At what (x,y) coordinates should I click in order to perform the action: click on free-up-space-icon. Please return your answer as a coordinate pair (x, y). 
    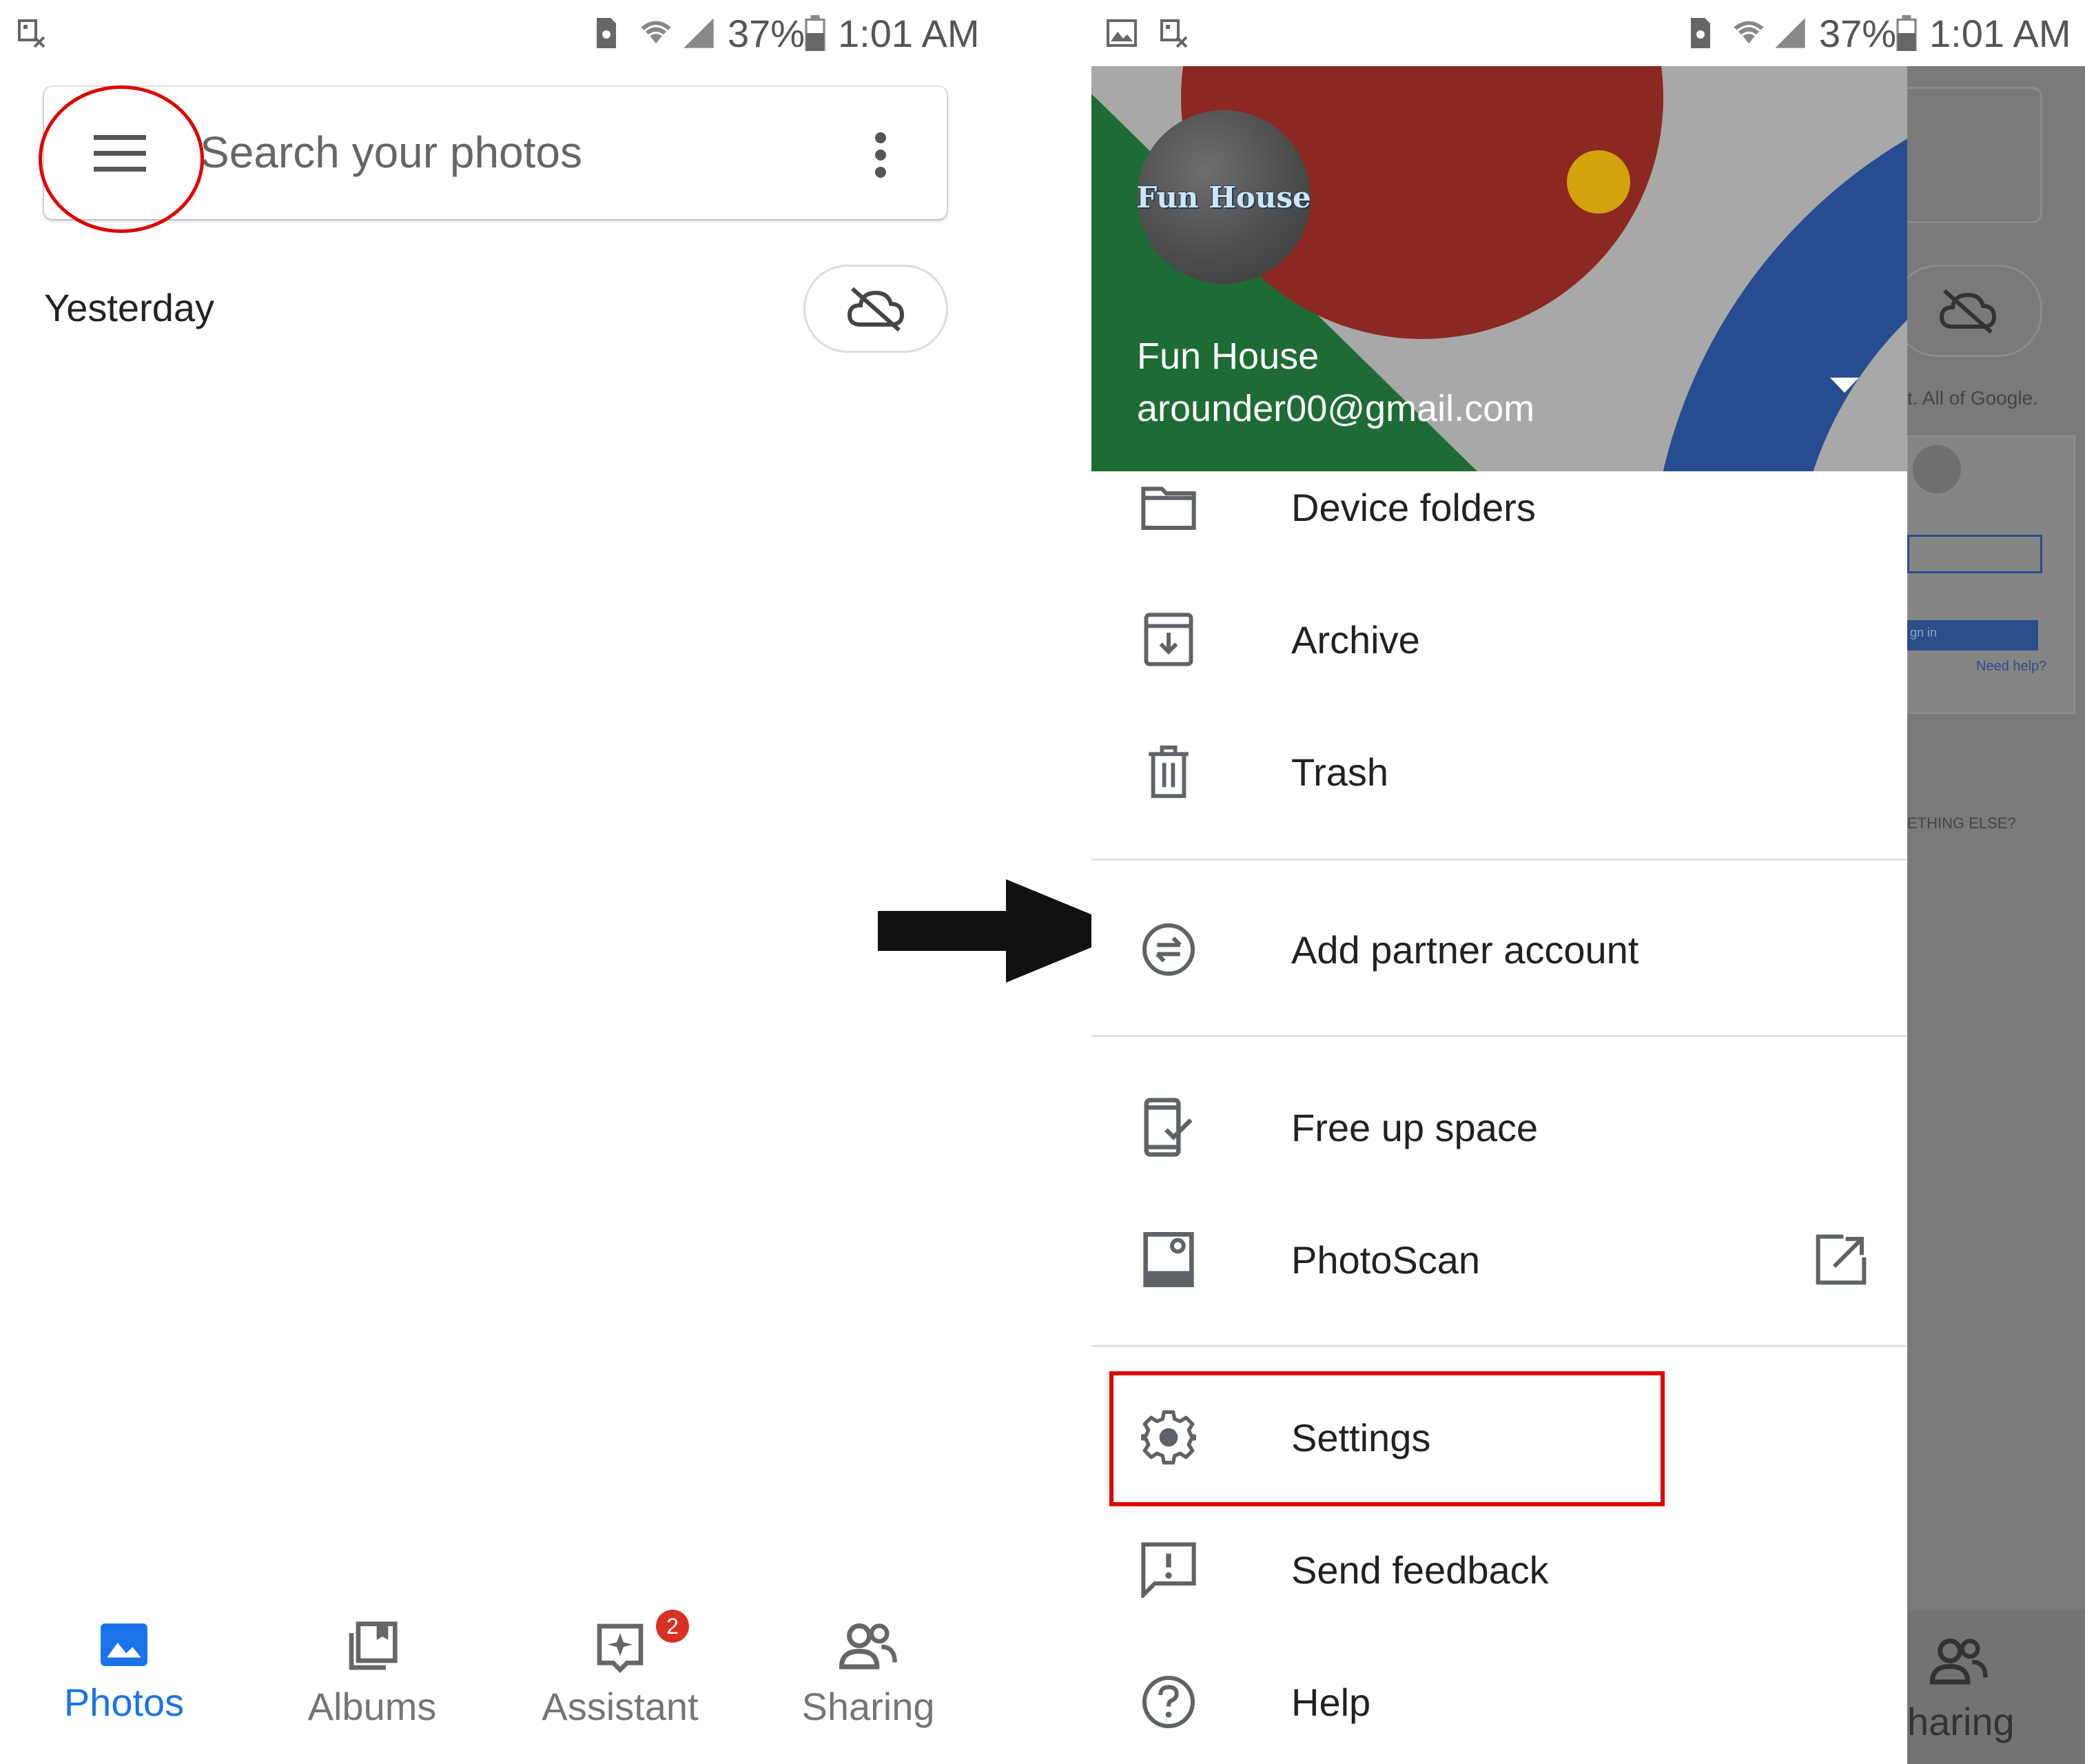
    Looking at the image, I should click on (1168, 1127).